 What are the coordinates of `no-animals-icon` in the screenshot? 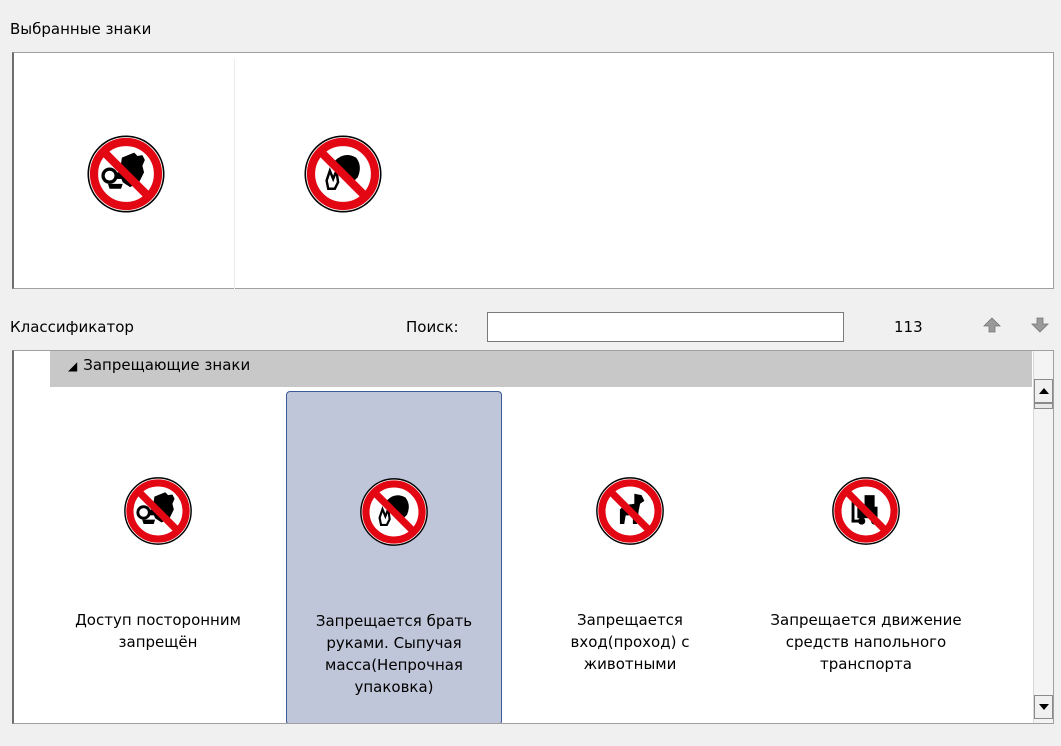 It's located at (630, 511).